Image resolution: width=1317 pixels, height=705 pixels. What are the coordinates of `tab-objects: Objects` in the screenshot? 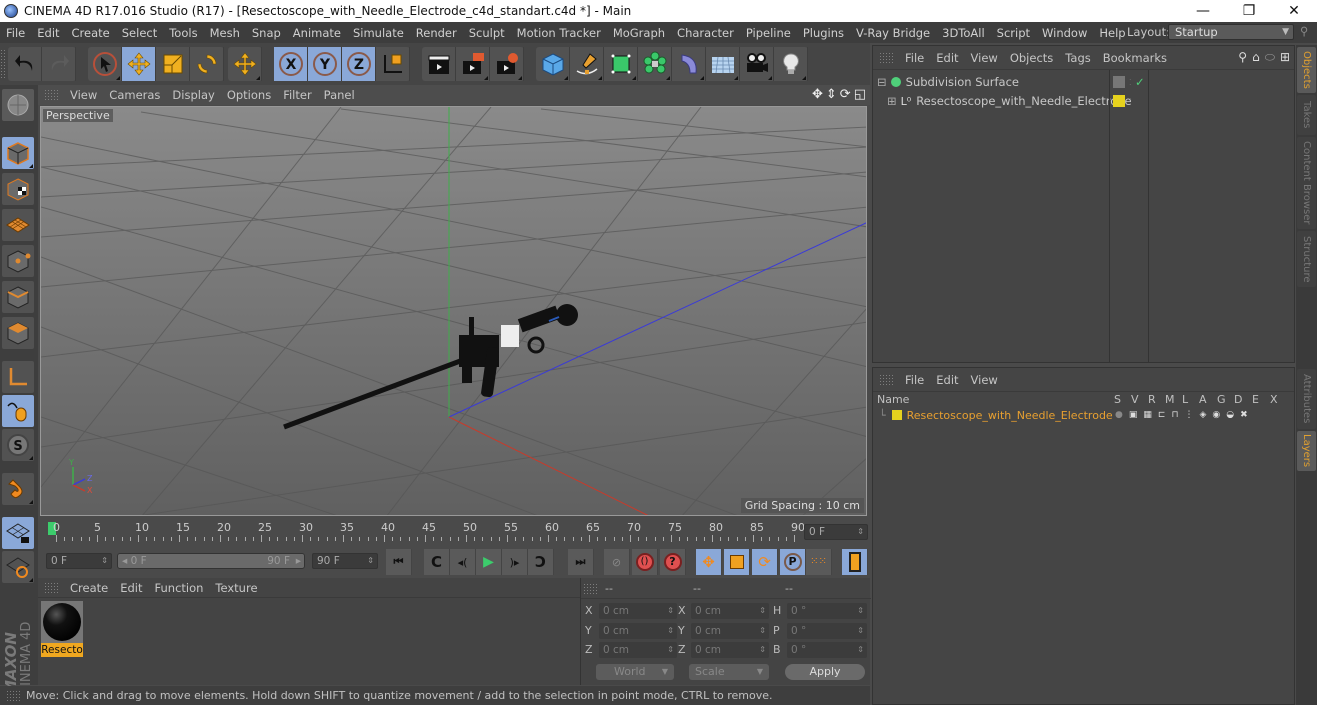 It's located at (1306, 70).